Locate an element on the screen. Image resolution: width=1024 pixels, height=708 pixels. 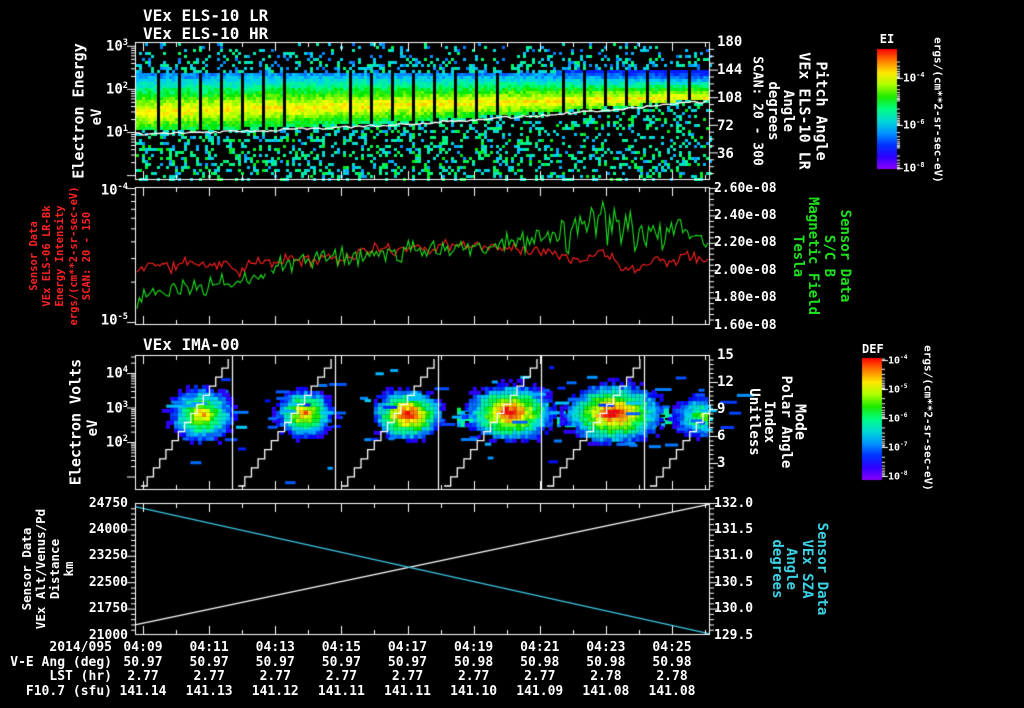
footer-f107-value: 141.10 is located at coordinates (474, 691).